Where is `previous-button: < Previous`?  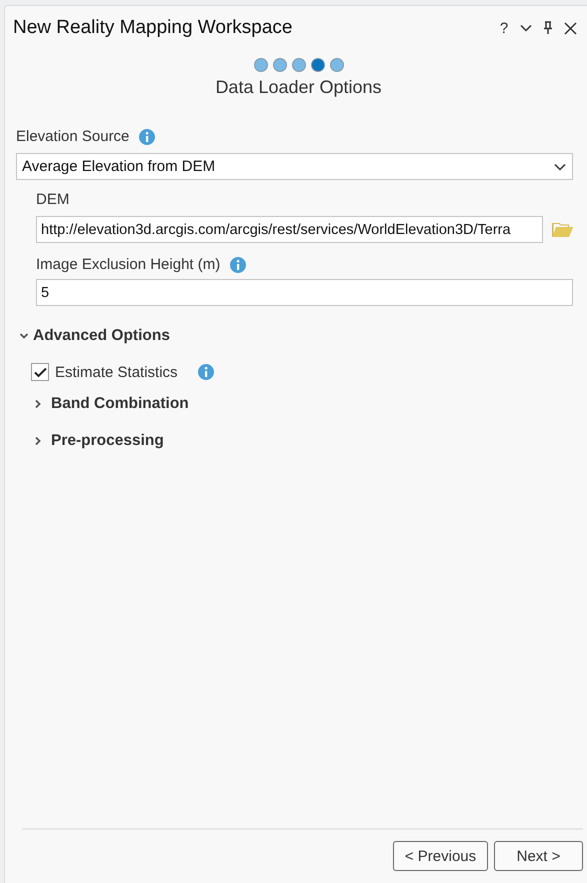
previous-button: < Previous is located at coordinates (440, 856).